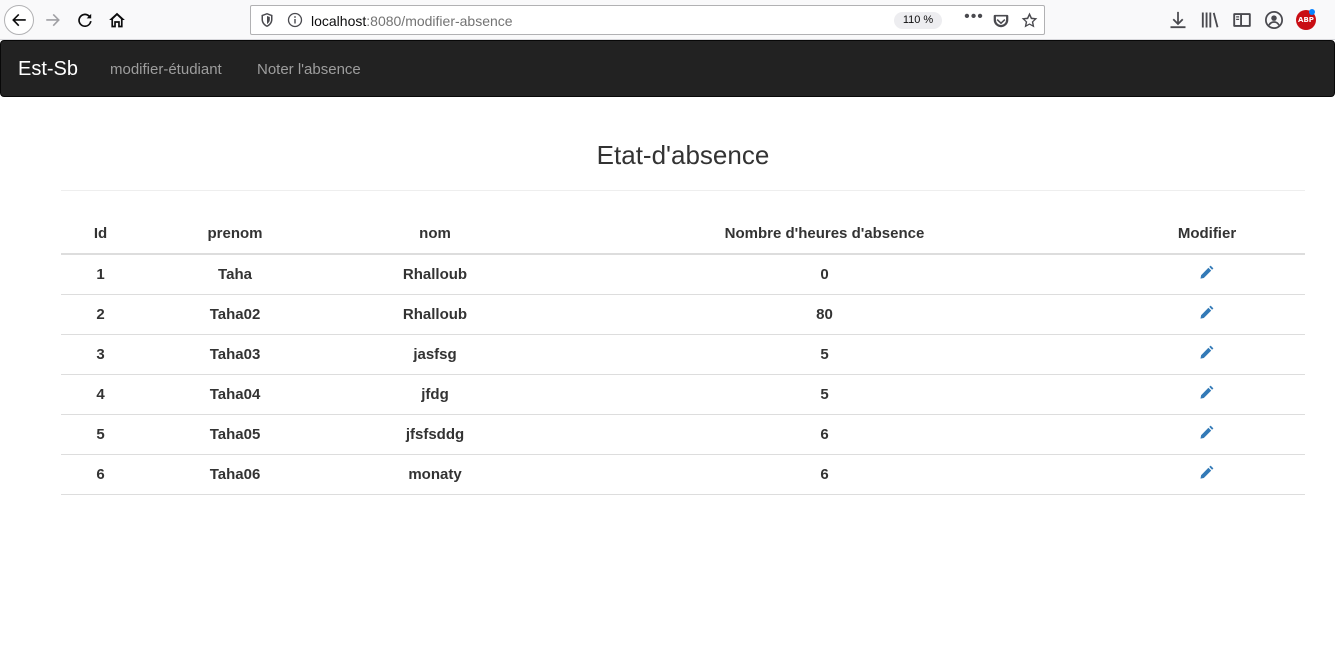 This screenshot has width=1335, height=663. Describe the element at coordinates (1210, 20) in the screenshot. I see `library-icon` at that location.